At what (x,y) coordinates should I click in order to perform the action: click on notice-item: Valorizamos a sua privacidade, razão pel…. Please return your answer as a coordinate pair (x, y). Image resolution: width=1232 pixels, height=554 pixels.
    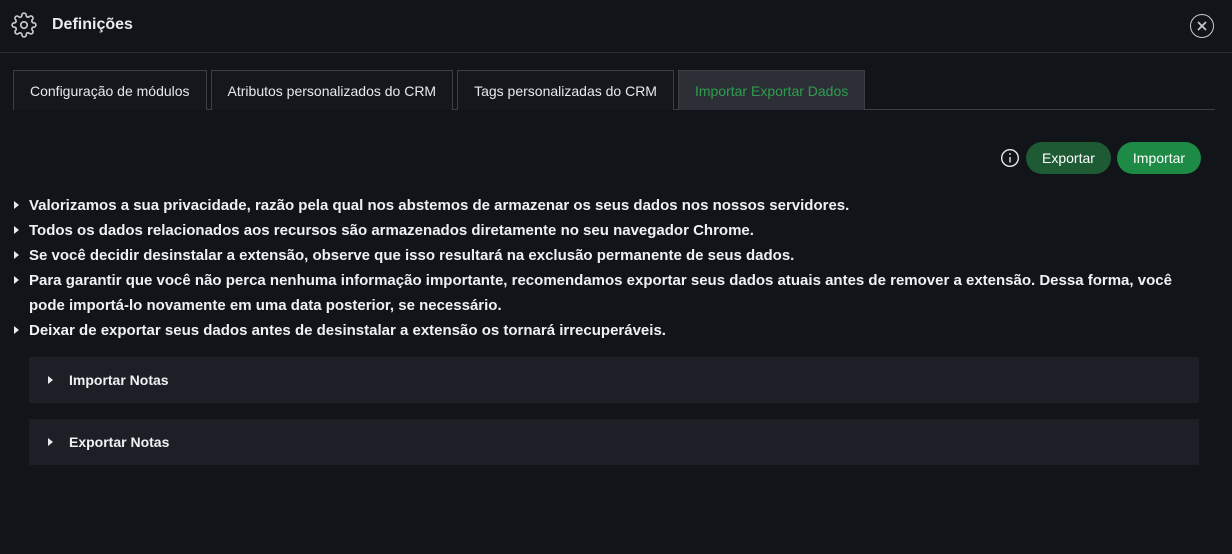
    Looking at the image, I should click on (610, 205).